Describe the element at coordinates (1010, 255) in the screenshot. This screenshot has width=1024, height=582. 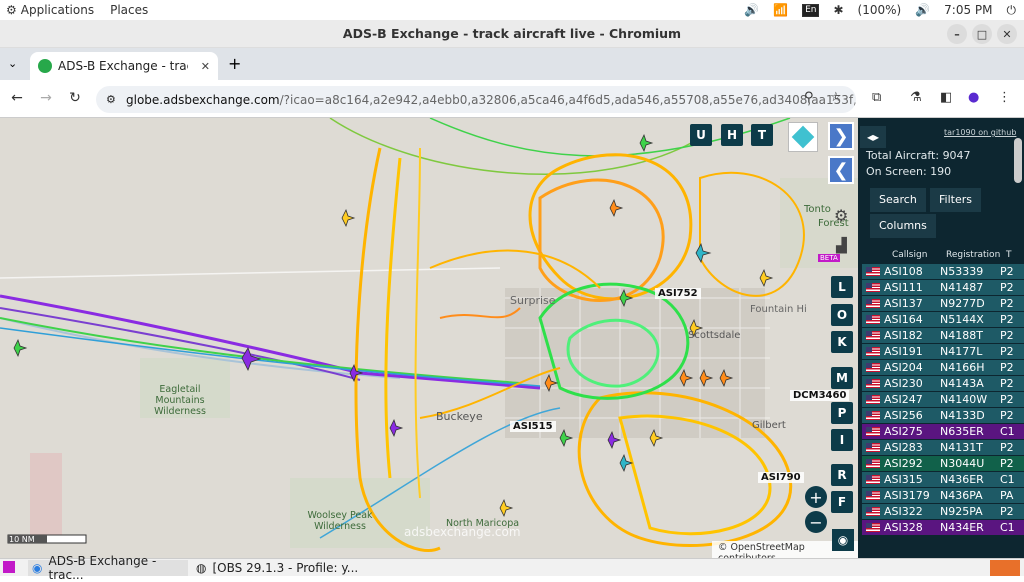
I see `col-type: T` at that location.